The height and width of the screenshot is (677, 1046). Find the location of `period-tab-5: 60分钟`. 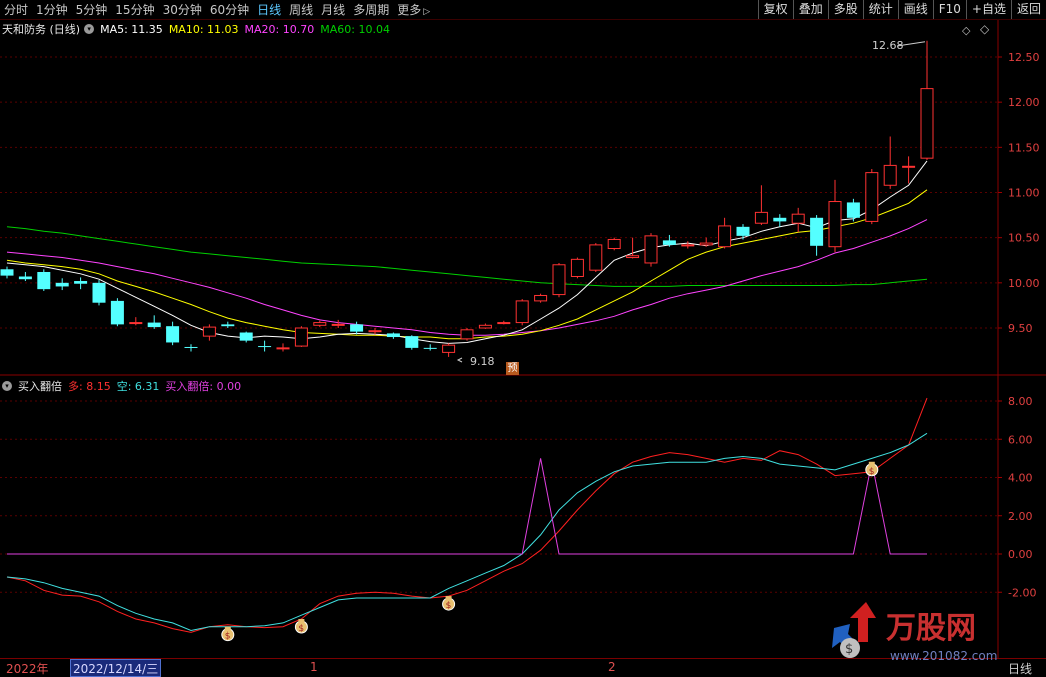

period-tab-5: 60分钟 is located at coordinates (229, 9).